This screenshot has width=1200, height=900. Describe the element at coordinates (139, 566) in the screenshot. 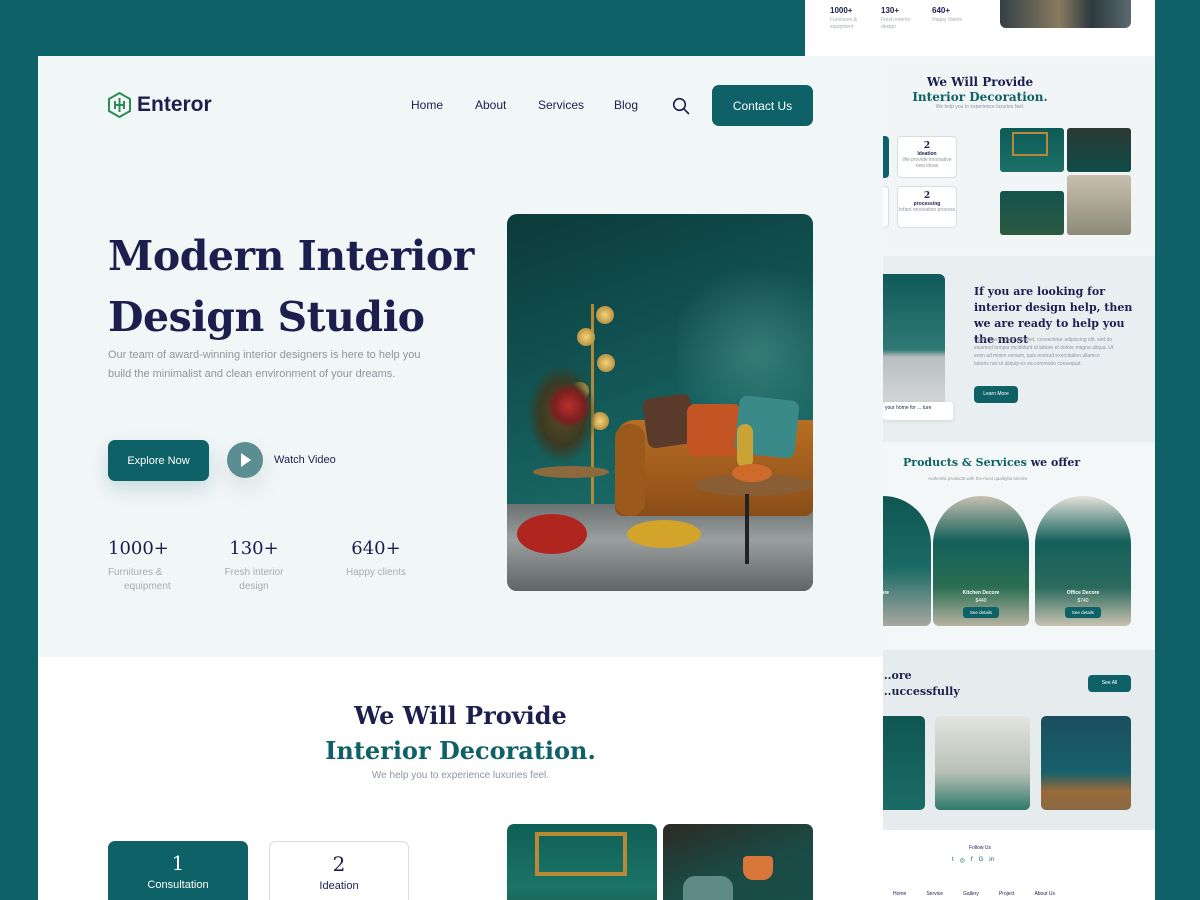

I see `stat-item: 1000+ Furnitures & equipment` at that location.